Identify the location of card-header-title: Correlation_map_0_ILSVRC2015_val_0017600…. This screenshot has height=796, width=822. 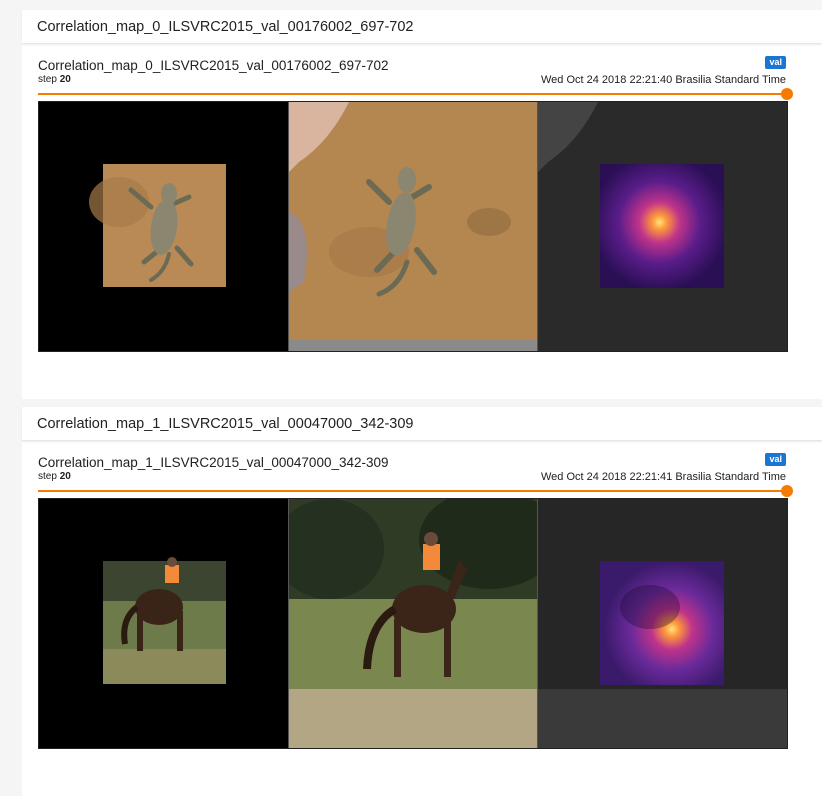
(422, 27).